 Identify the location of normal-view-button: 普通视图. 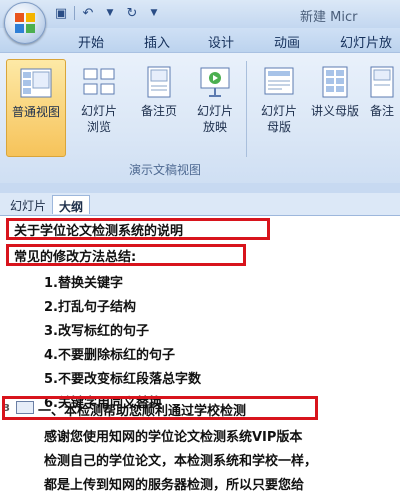
(36, 108).